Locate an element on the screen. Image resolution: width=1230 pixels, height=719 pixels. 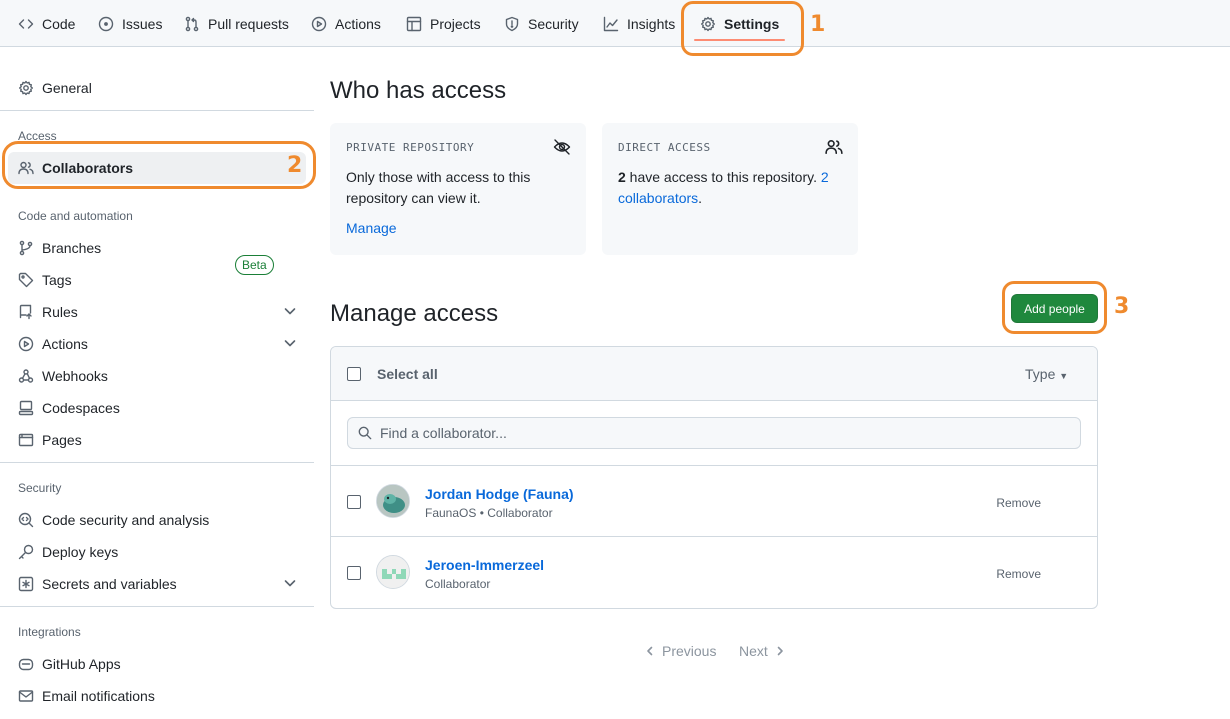
sidebar-item-actions: Actions is located at coordinates (157, 344).